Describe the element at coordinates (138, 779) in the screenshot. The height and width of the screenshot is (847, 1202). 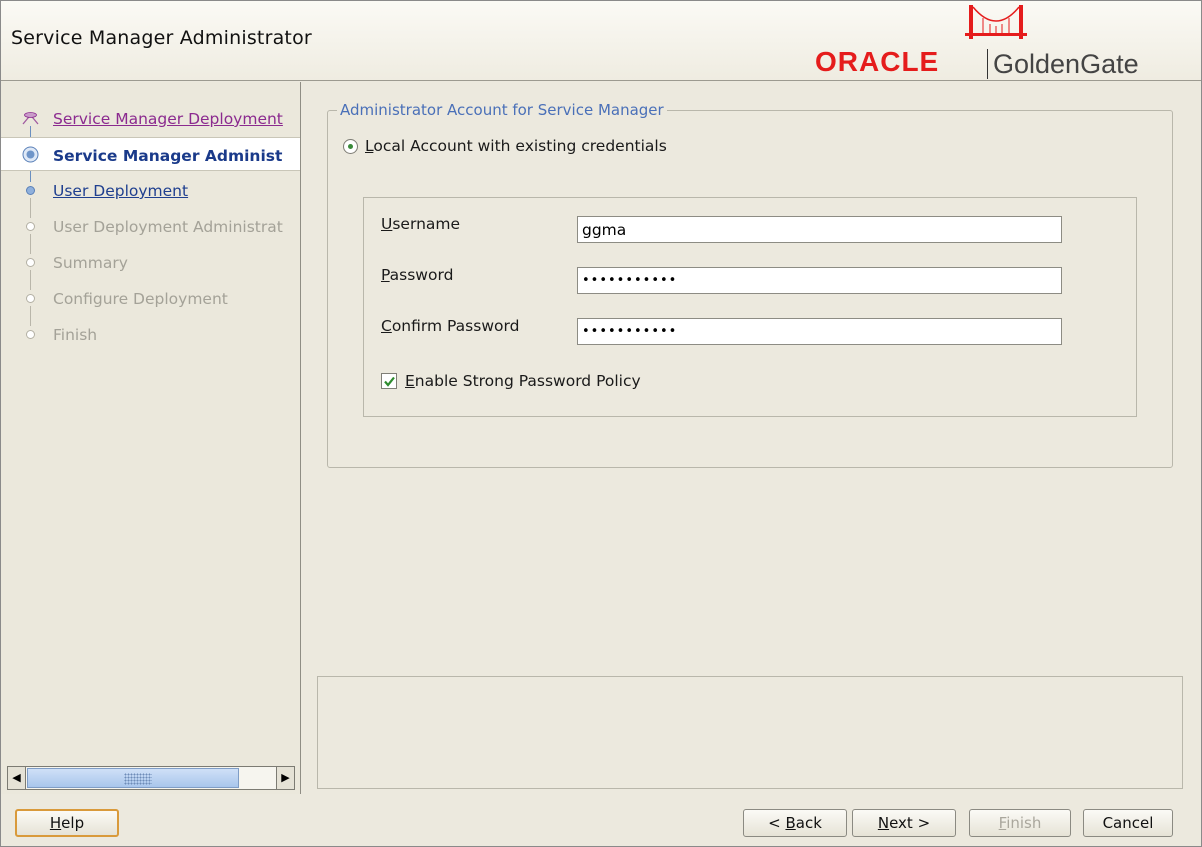
I see `scrollbar-grip` at that location.